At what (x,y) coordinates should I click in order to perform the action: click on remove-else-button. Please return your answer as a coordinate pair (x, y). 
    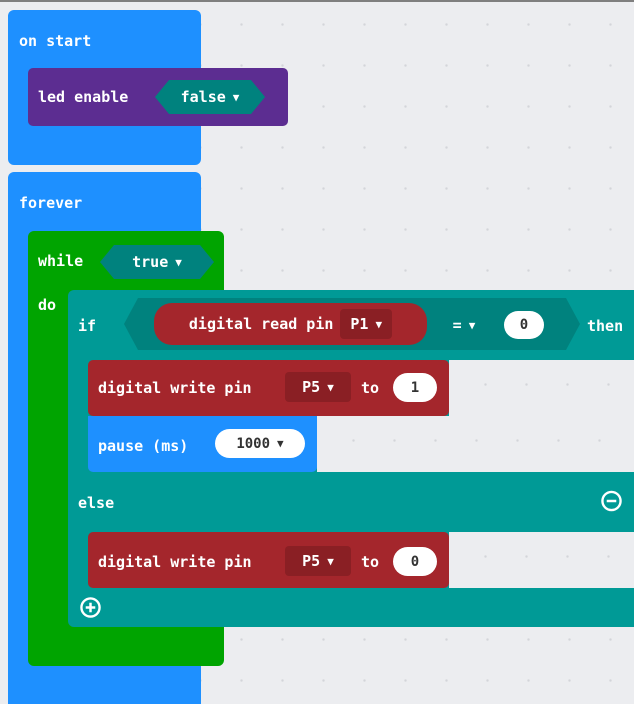
    Looking at the image, I should click on (611, 500).